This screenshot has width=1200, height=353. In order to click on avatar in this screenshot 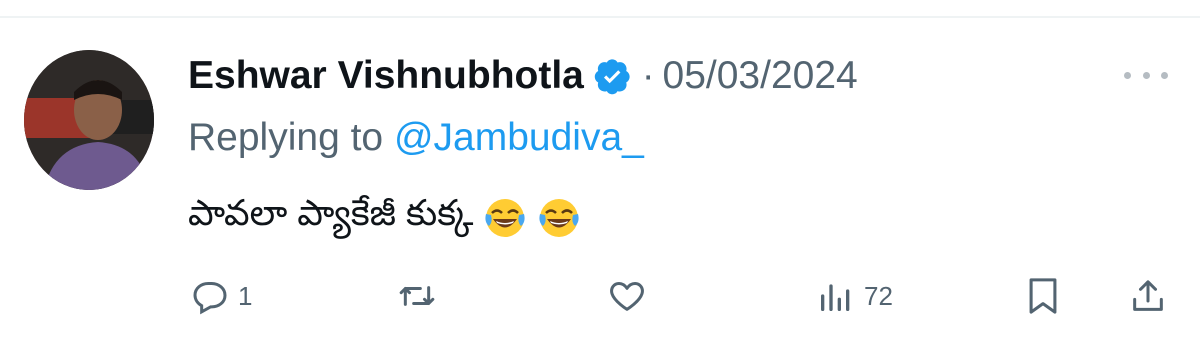, I will do `click(89, 120)`.